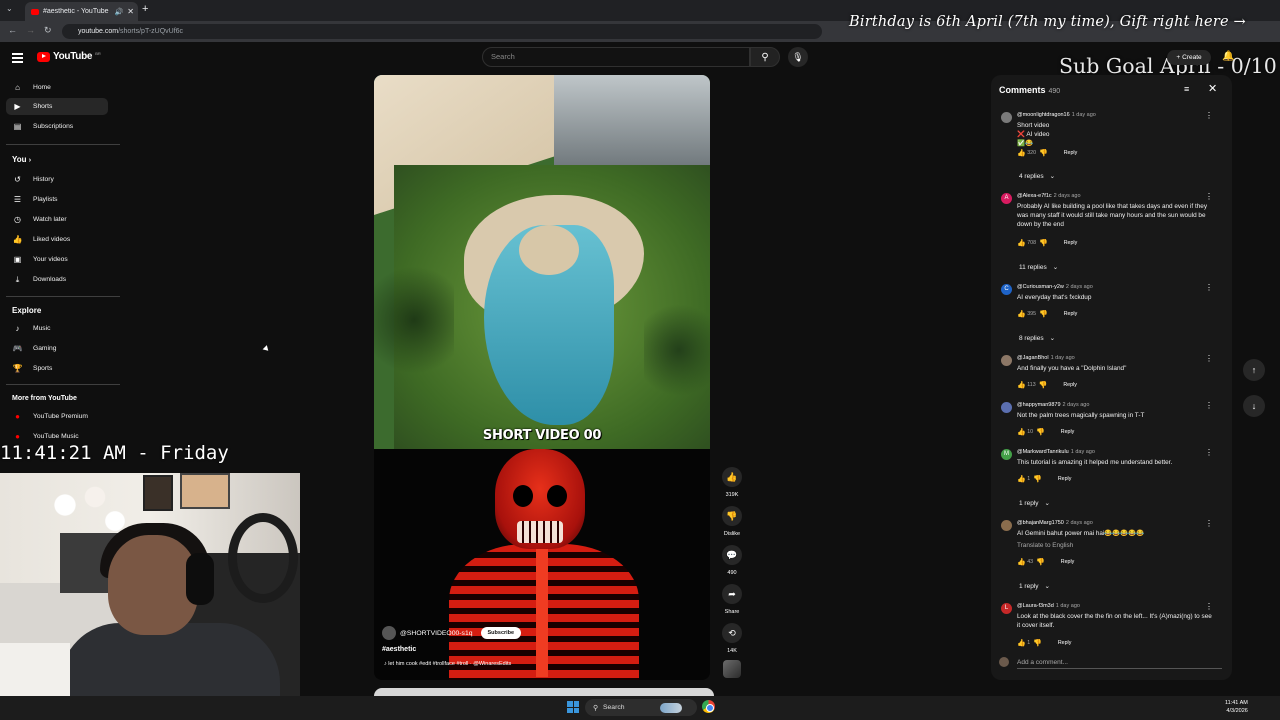 This screenshot has height=720, width=1280. What do you see at coordinates (57, 106) in the screenshot?
I see `sidebar-item-shorts: ▶ Shorts` at bounding box center [57, 106].